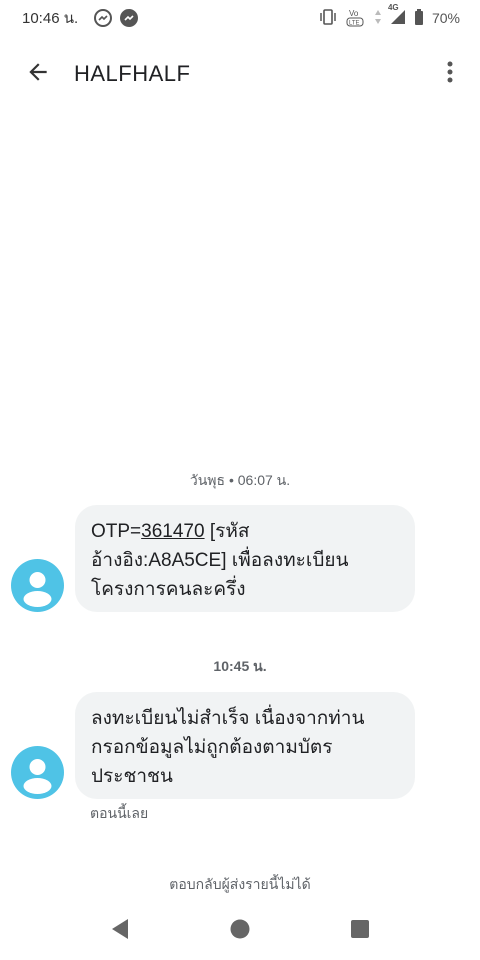  Describe the element at coordinates (240, 18) in the screenshot. I see `status-bar: 10:46 น. Vo LTE 4G 70%` at that location.